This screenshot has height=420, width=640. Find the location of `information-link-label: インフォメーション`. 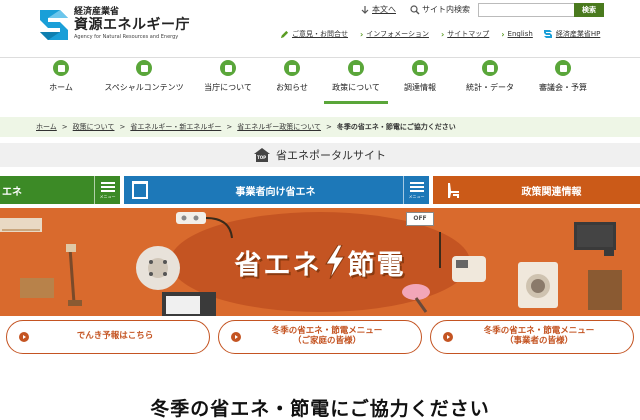

information-link-label: インフォメーション is located at coordinates (397, 34).